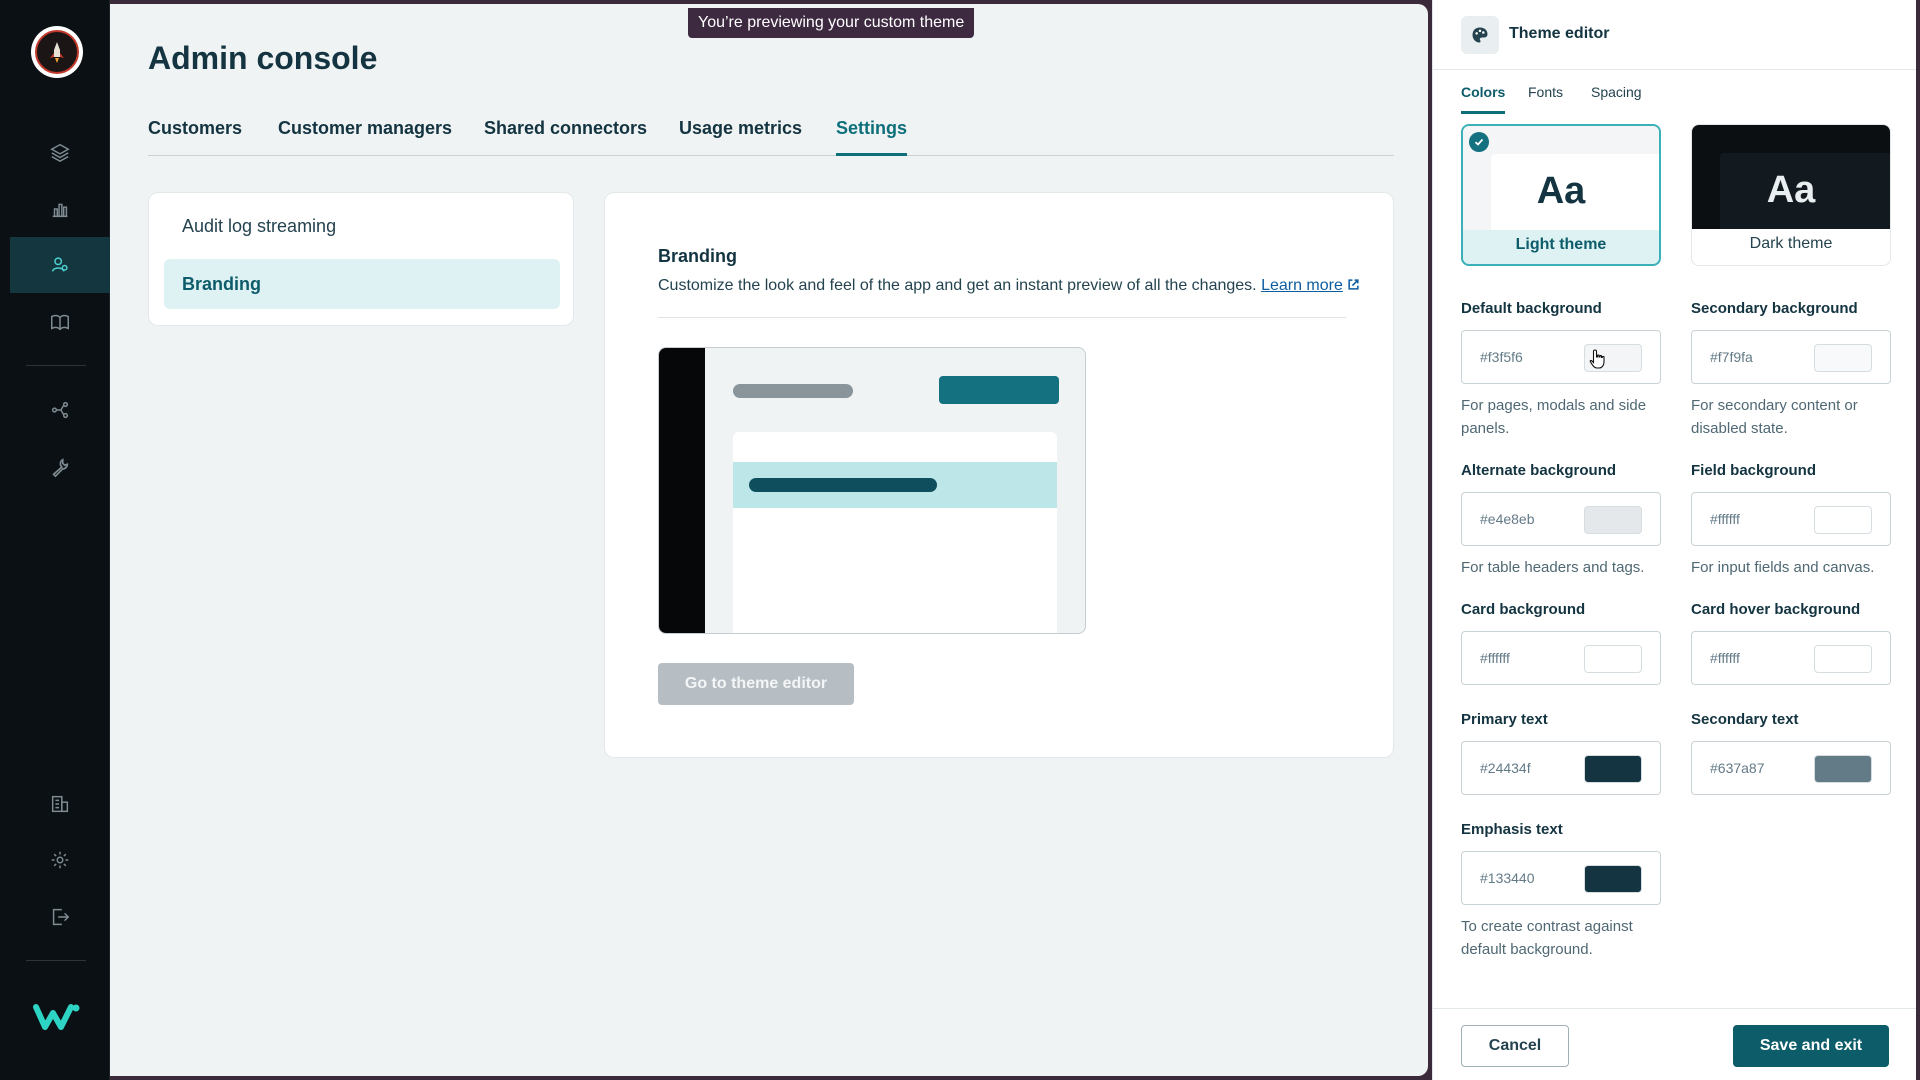 Image resolution: width=1920 pixels, height=1080 pixels. Describe the element at coordinates (1561, 768) in the screenshot. I see `primary-text-input: #24434f` at that location.